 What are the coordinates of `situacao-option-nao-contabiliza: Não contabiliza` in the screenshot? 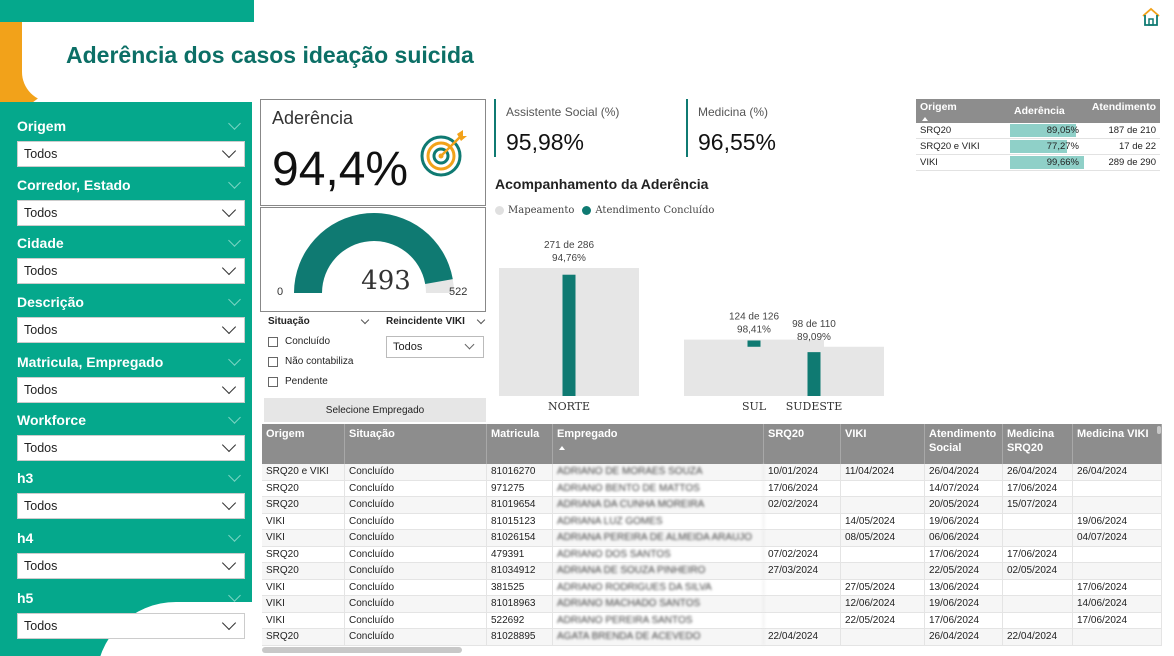 It's located at (318, 361).